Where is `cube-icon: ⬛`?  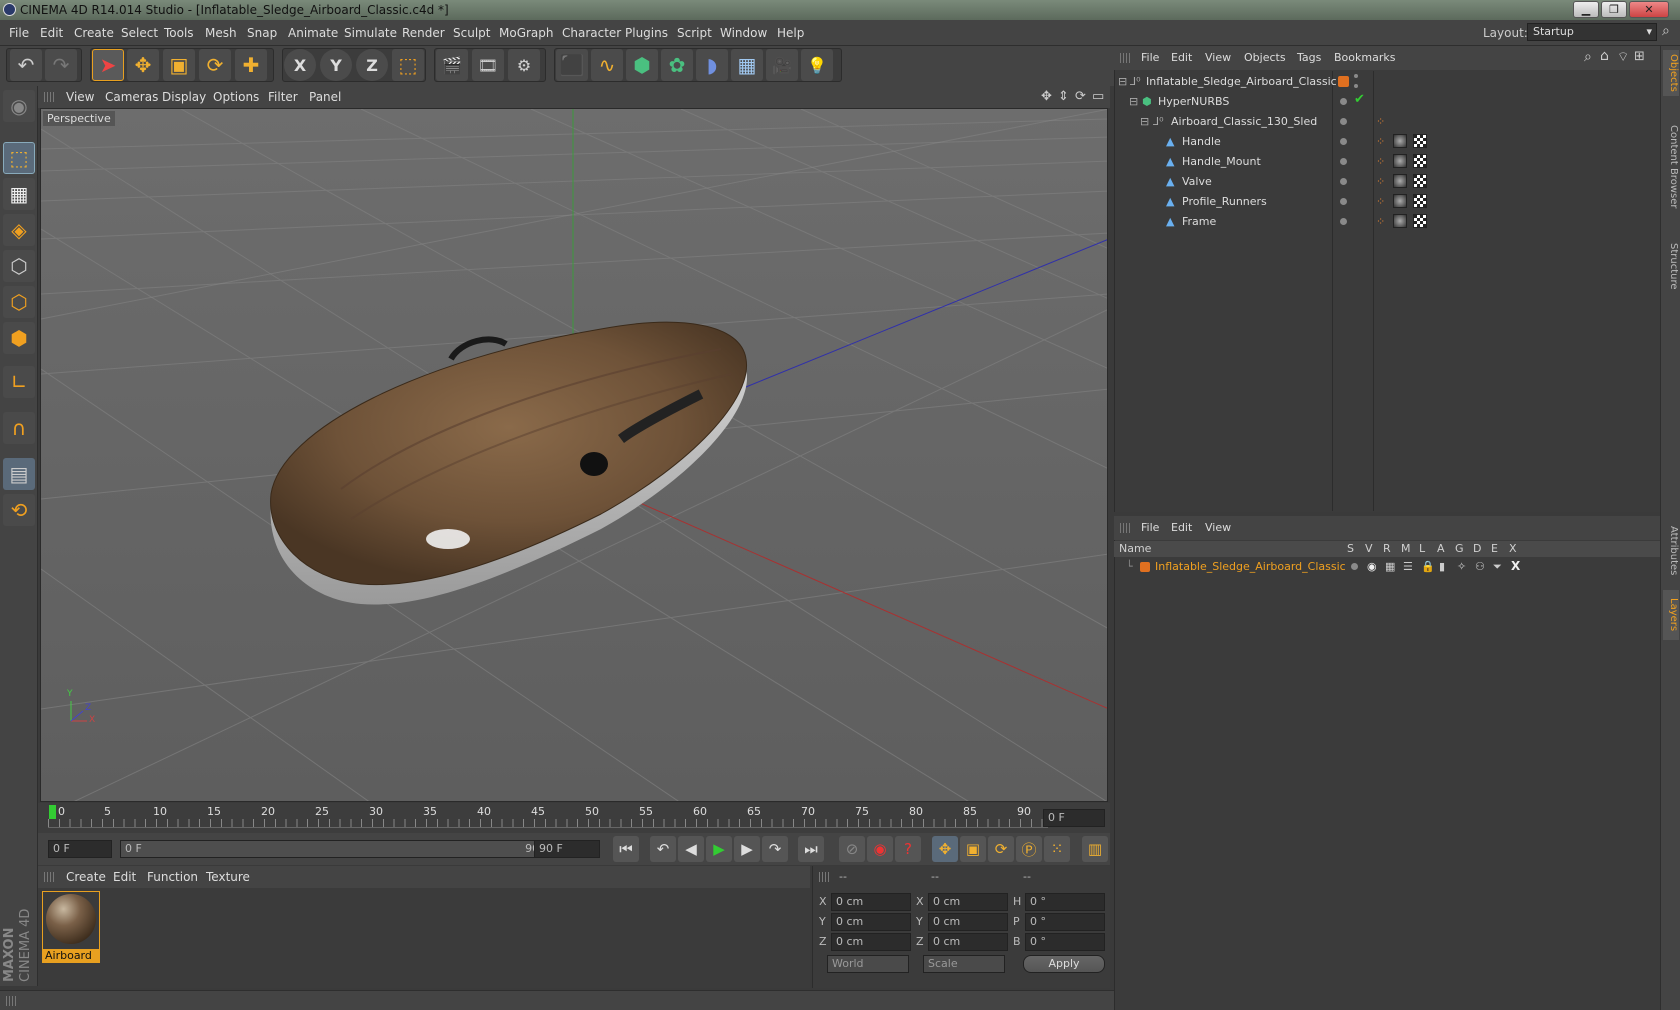
cube-icon: ⬛ is located at coordinates (572, 65).